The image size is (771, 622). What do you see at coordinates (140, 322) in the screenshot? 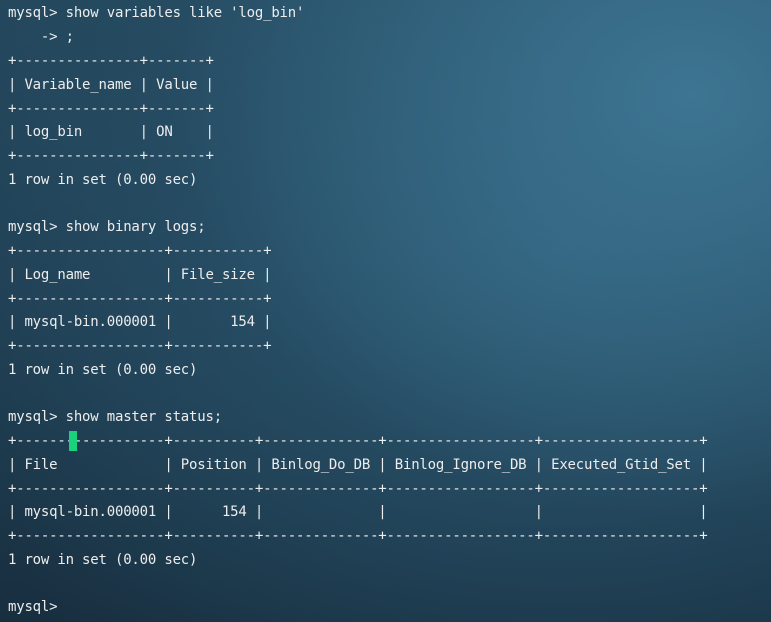
I see `table-row: | mysql-bin.000001 | 154 |` at bounding box center [140, 322].